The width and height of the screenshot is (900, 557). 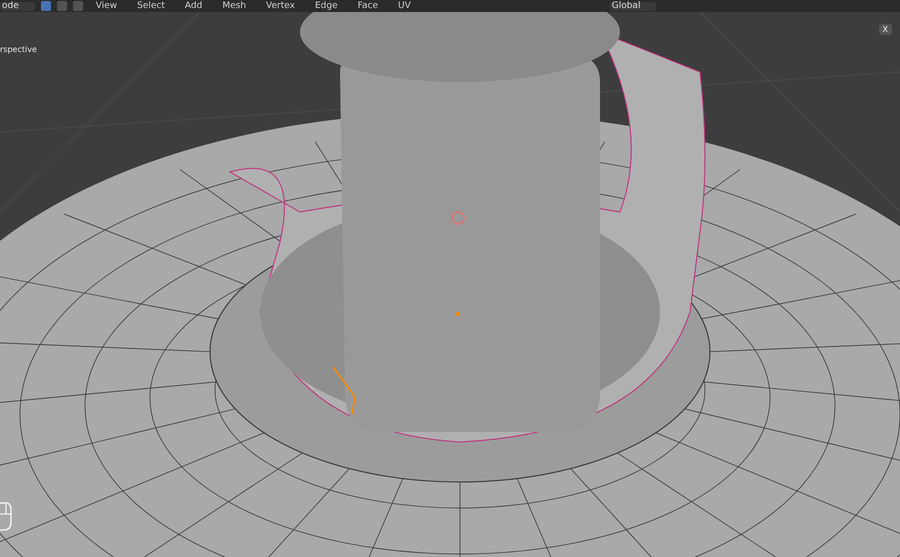 What do you see at coordinates (633, 6) in the screenshot?
I see `orientation-dropdown: Global` at bounding box center [633, 6].